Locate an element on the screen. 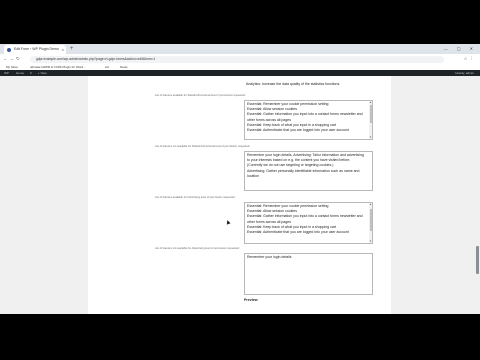 The image size is (480, 360). new-tab-icon: + is located at coordinates (72, 49).